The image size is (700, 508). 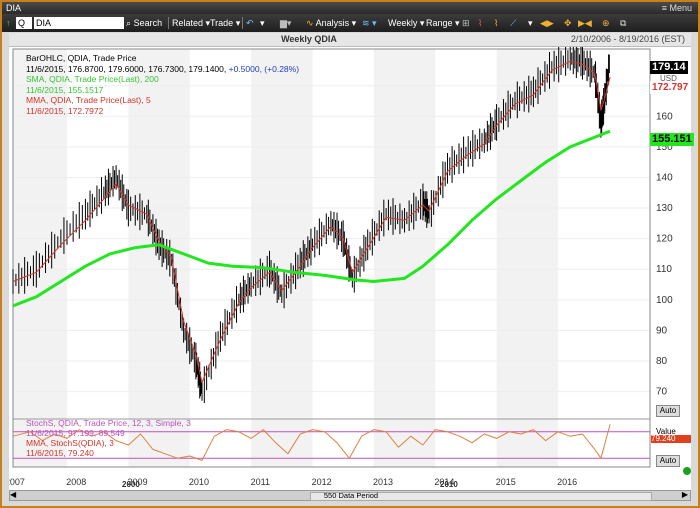 I want to click on symbol-input: DIA, so click(x=79, y=23).